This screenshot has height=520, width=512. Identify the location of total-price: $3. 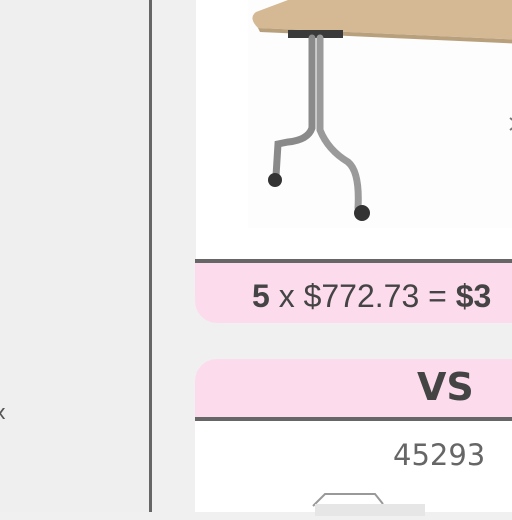
(473, 296).